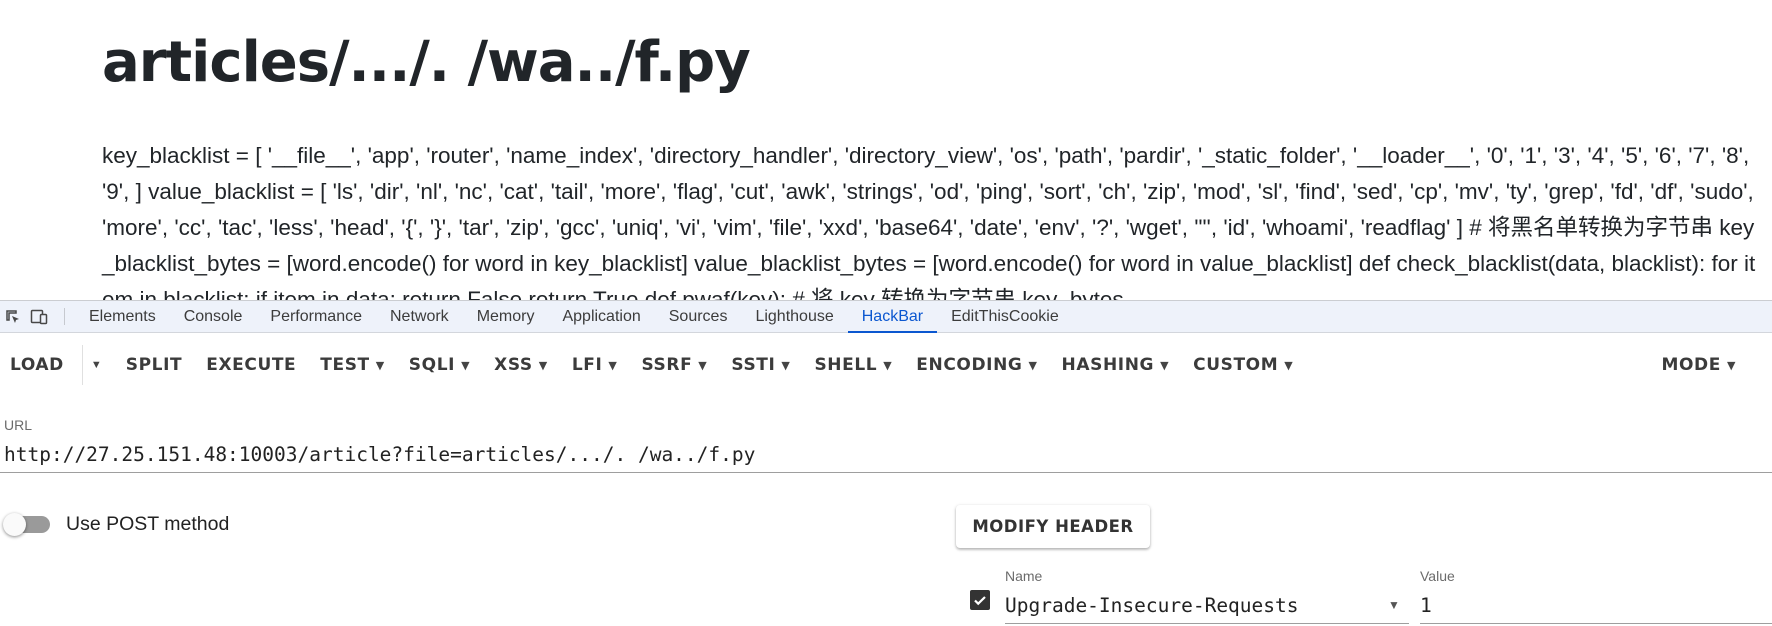 The height and width of the screenshot is (626, 1772). Describe the element at coordinates (41, 365) in the screenshot. I see `load-button: LOAD` at that location.